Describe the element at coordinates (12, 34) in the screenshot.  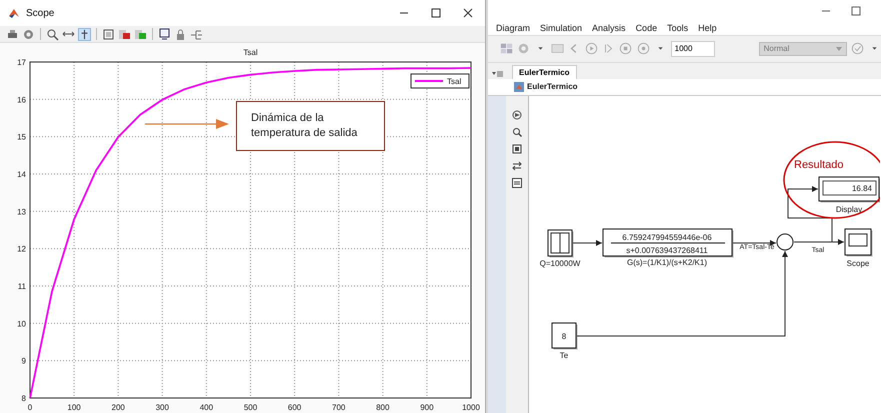
I see `printer-icon` at that location.